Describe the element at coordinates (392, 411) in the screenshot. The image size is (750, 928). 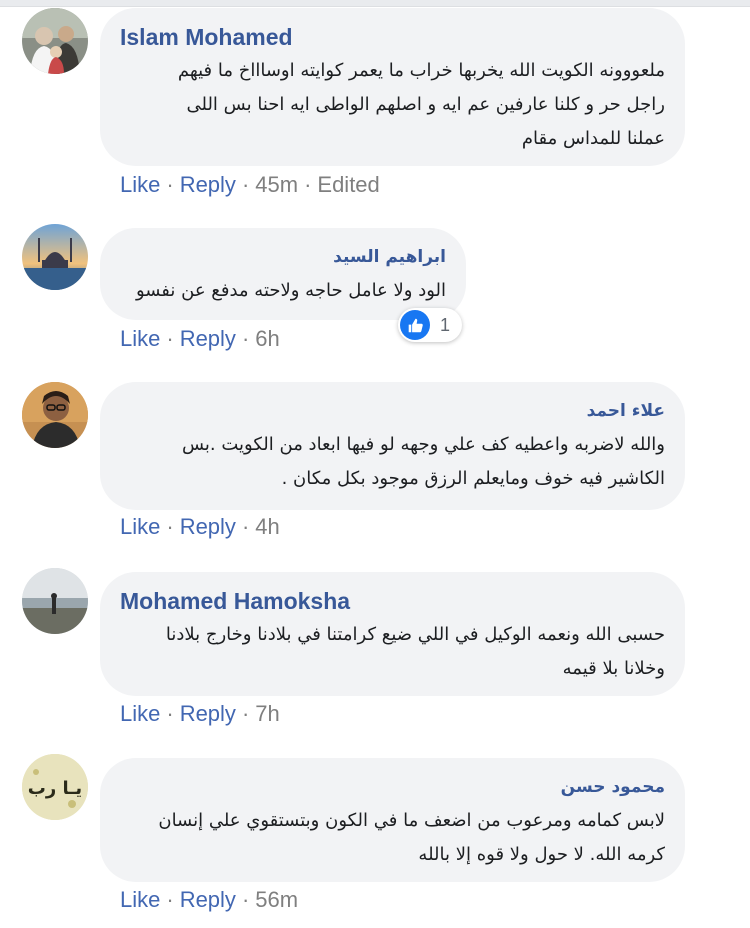
I see `comment-author: علاء احمد` at that location.